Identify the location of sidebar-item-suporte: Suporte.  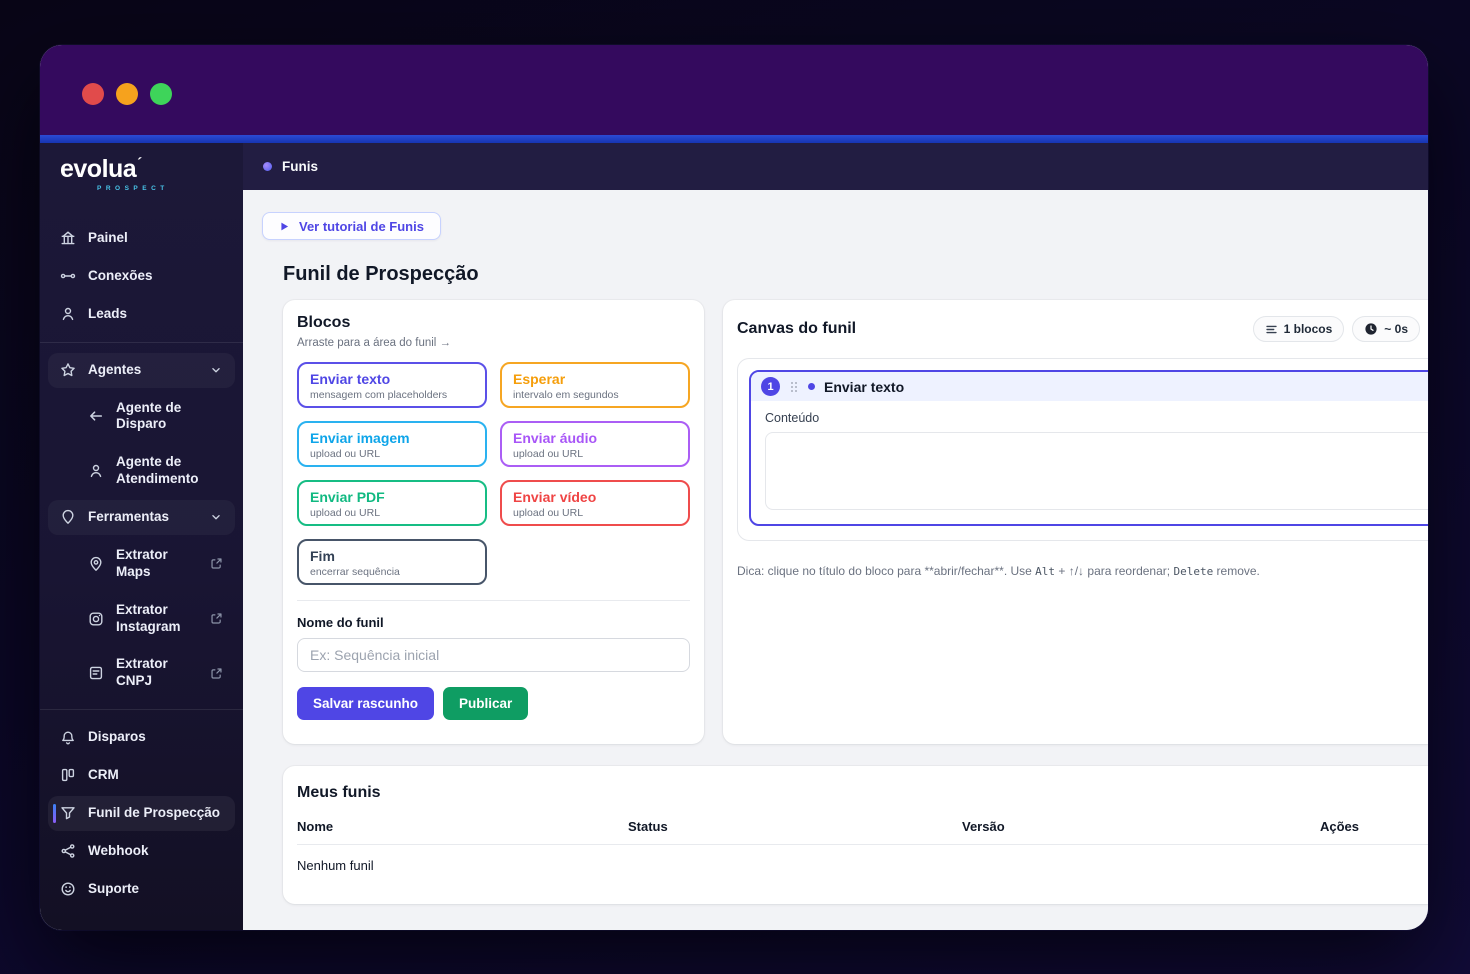
(141, 889).